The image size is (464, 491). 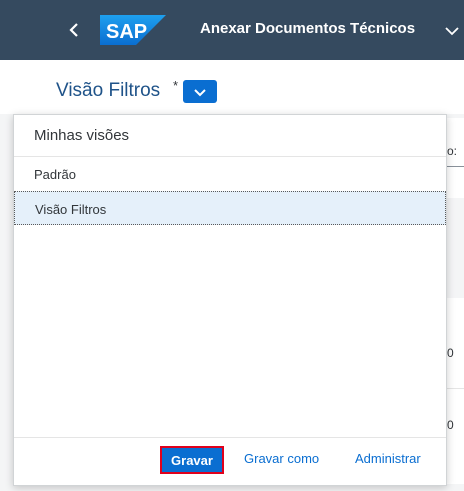 I want to click on modified-marker: *, so click(x=176, y=85).